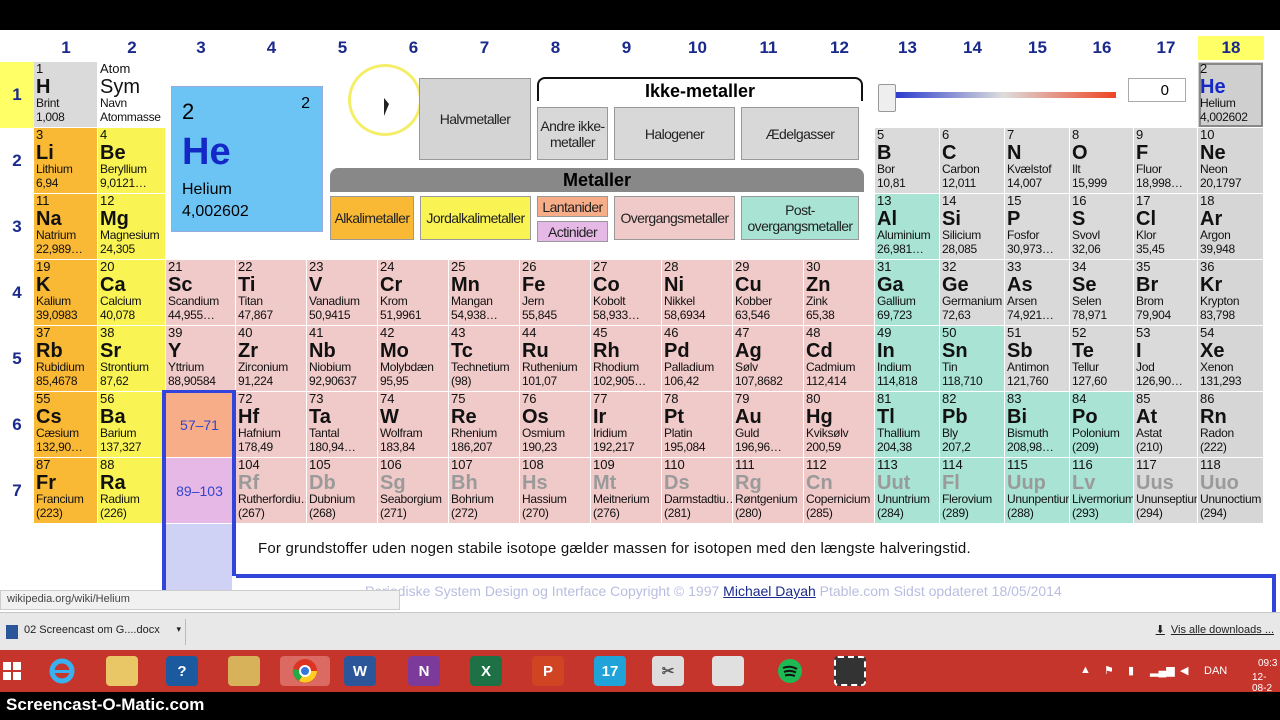 This screenshot has height=720, width=1280. I want to click on folder-icon, so click(244, 671).